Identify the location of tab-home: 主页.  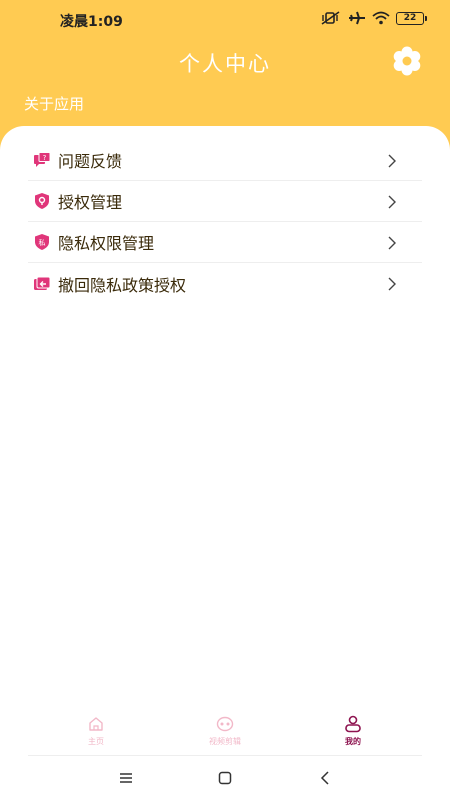
(96, 734).